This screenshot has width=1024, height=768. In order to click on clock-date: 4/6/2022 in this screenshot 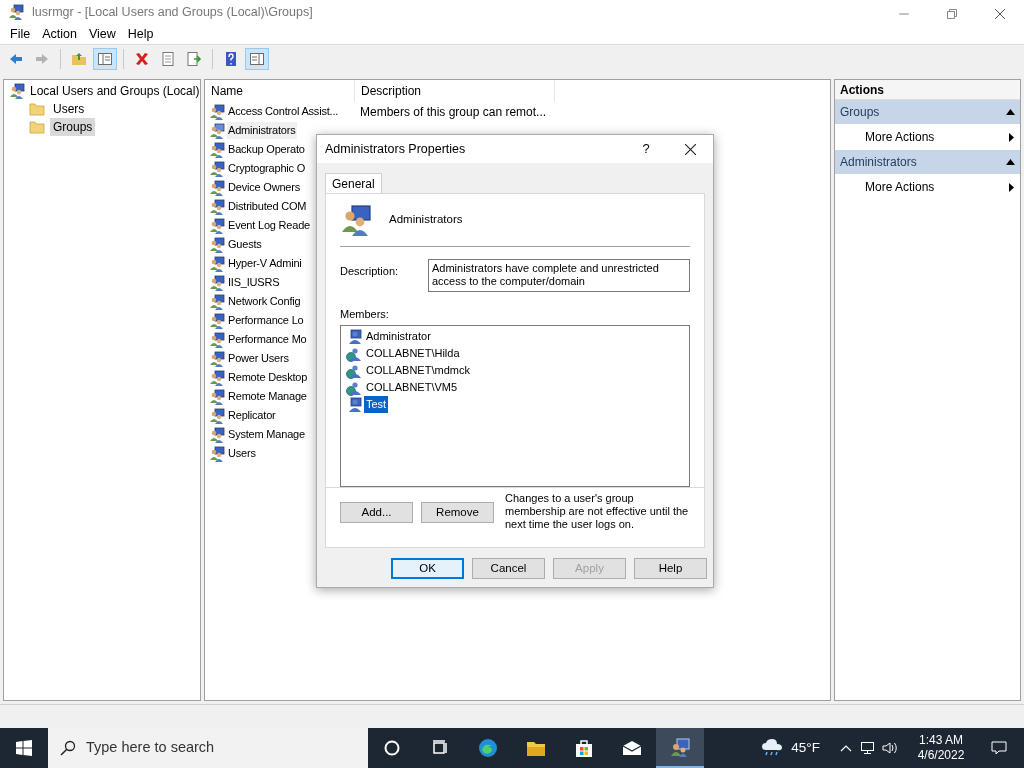, I will do `click(941, 755)`.